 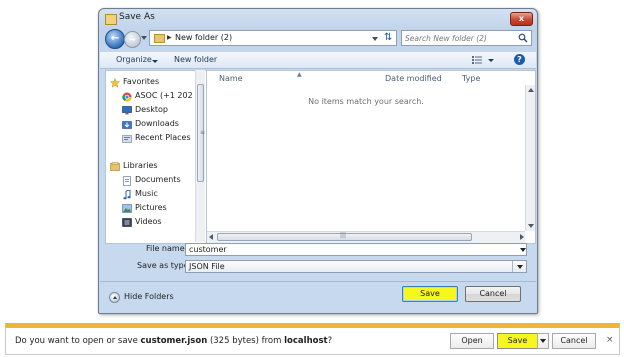 What do you see at coordinates (306, 341) in the screenshot?
I see `download-host: localhost` at bounding box center [306, 341].